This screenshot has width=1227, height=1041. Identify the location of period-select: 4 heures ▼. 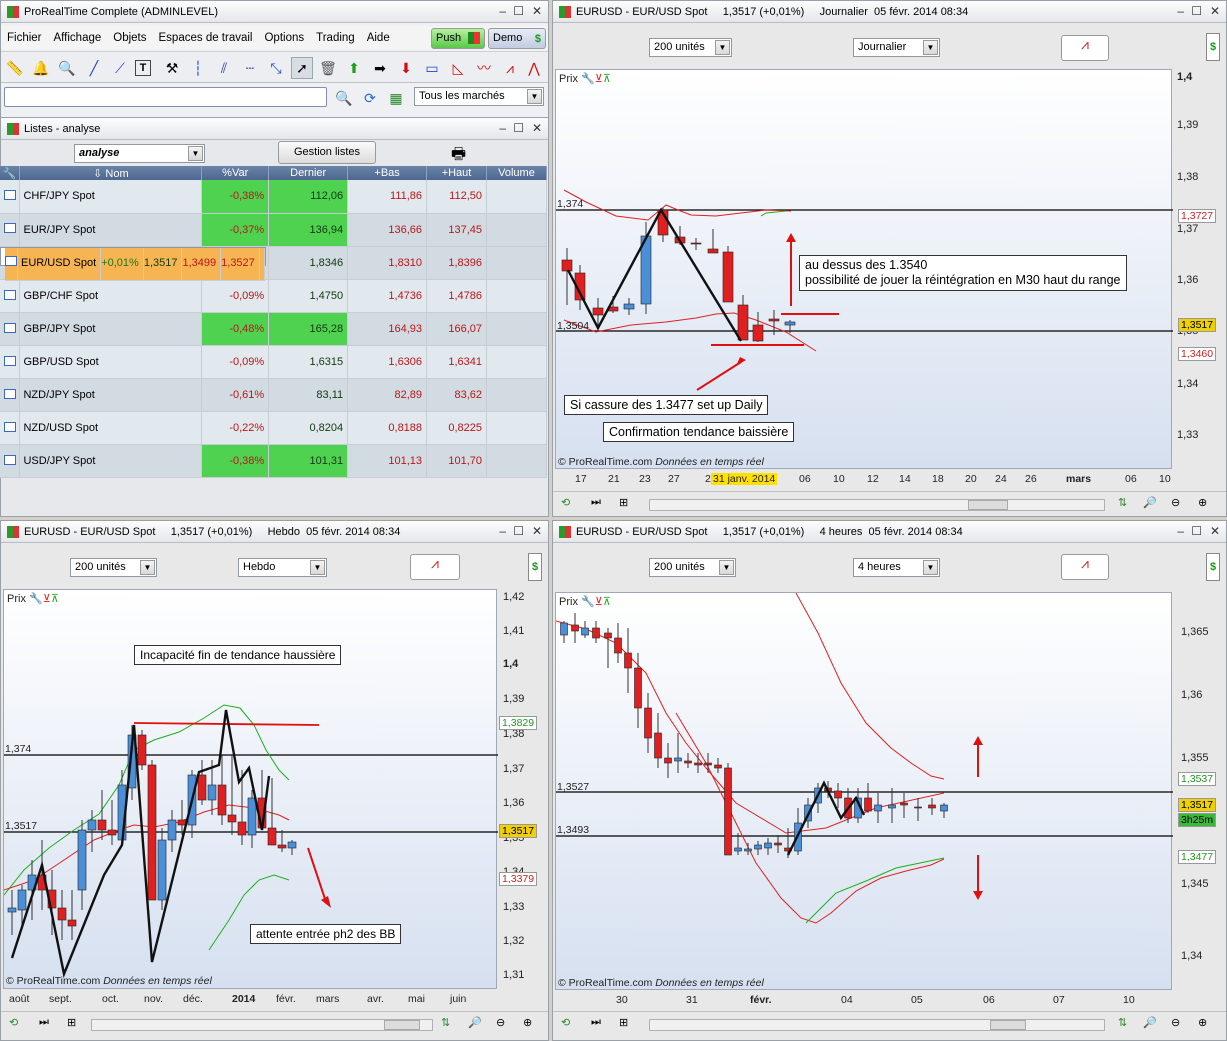
(896, 567).